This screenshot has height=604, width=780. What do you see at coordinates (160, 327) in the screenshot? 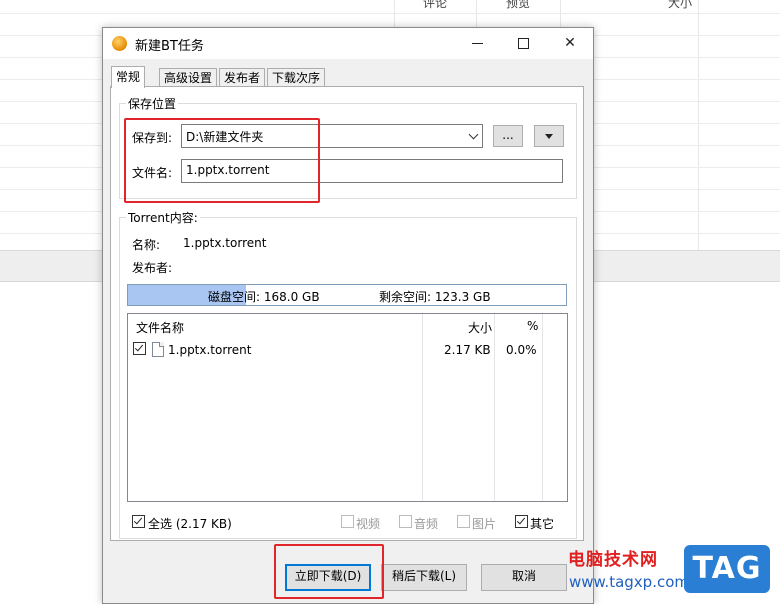
I see `header-file-name: 文件名称` at bounding box center [160, 327].